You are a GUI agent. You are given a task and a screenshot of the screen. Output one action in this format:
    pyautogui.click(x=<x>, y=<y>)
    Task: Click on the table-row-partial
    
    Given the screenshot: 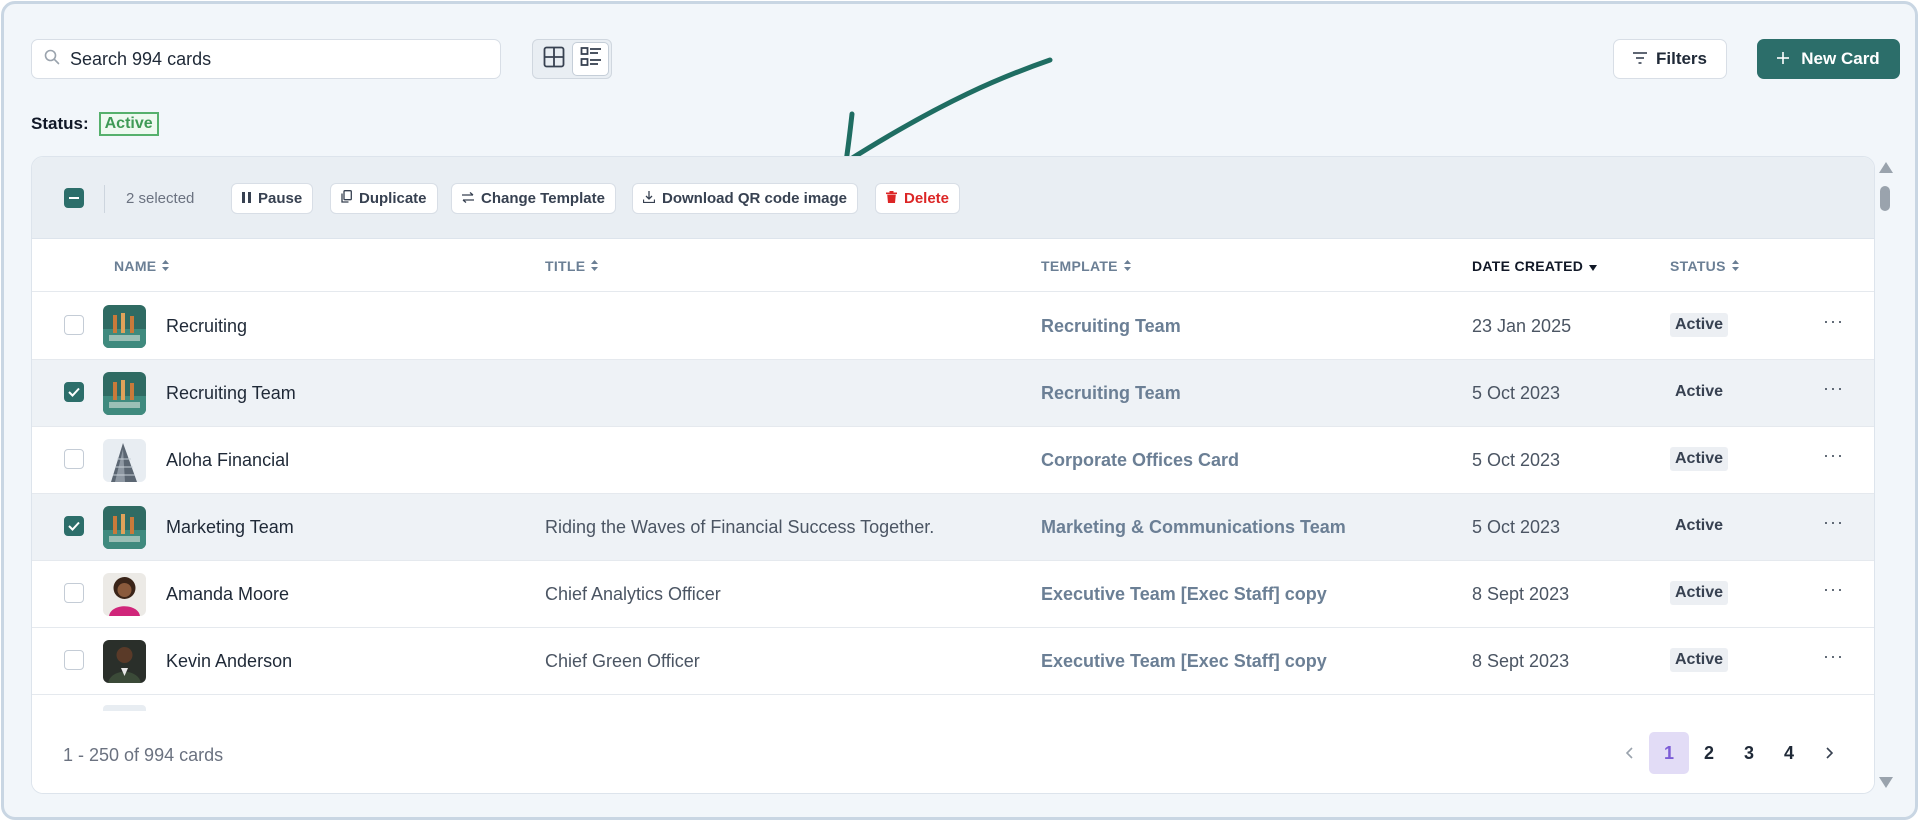 What is the action you would take?
    pyautogui.click(x=953, y=704)
    